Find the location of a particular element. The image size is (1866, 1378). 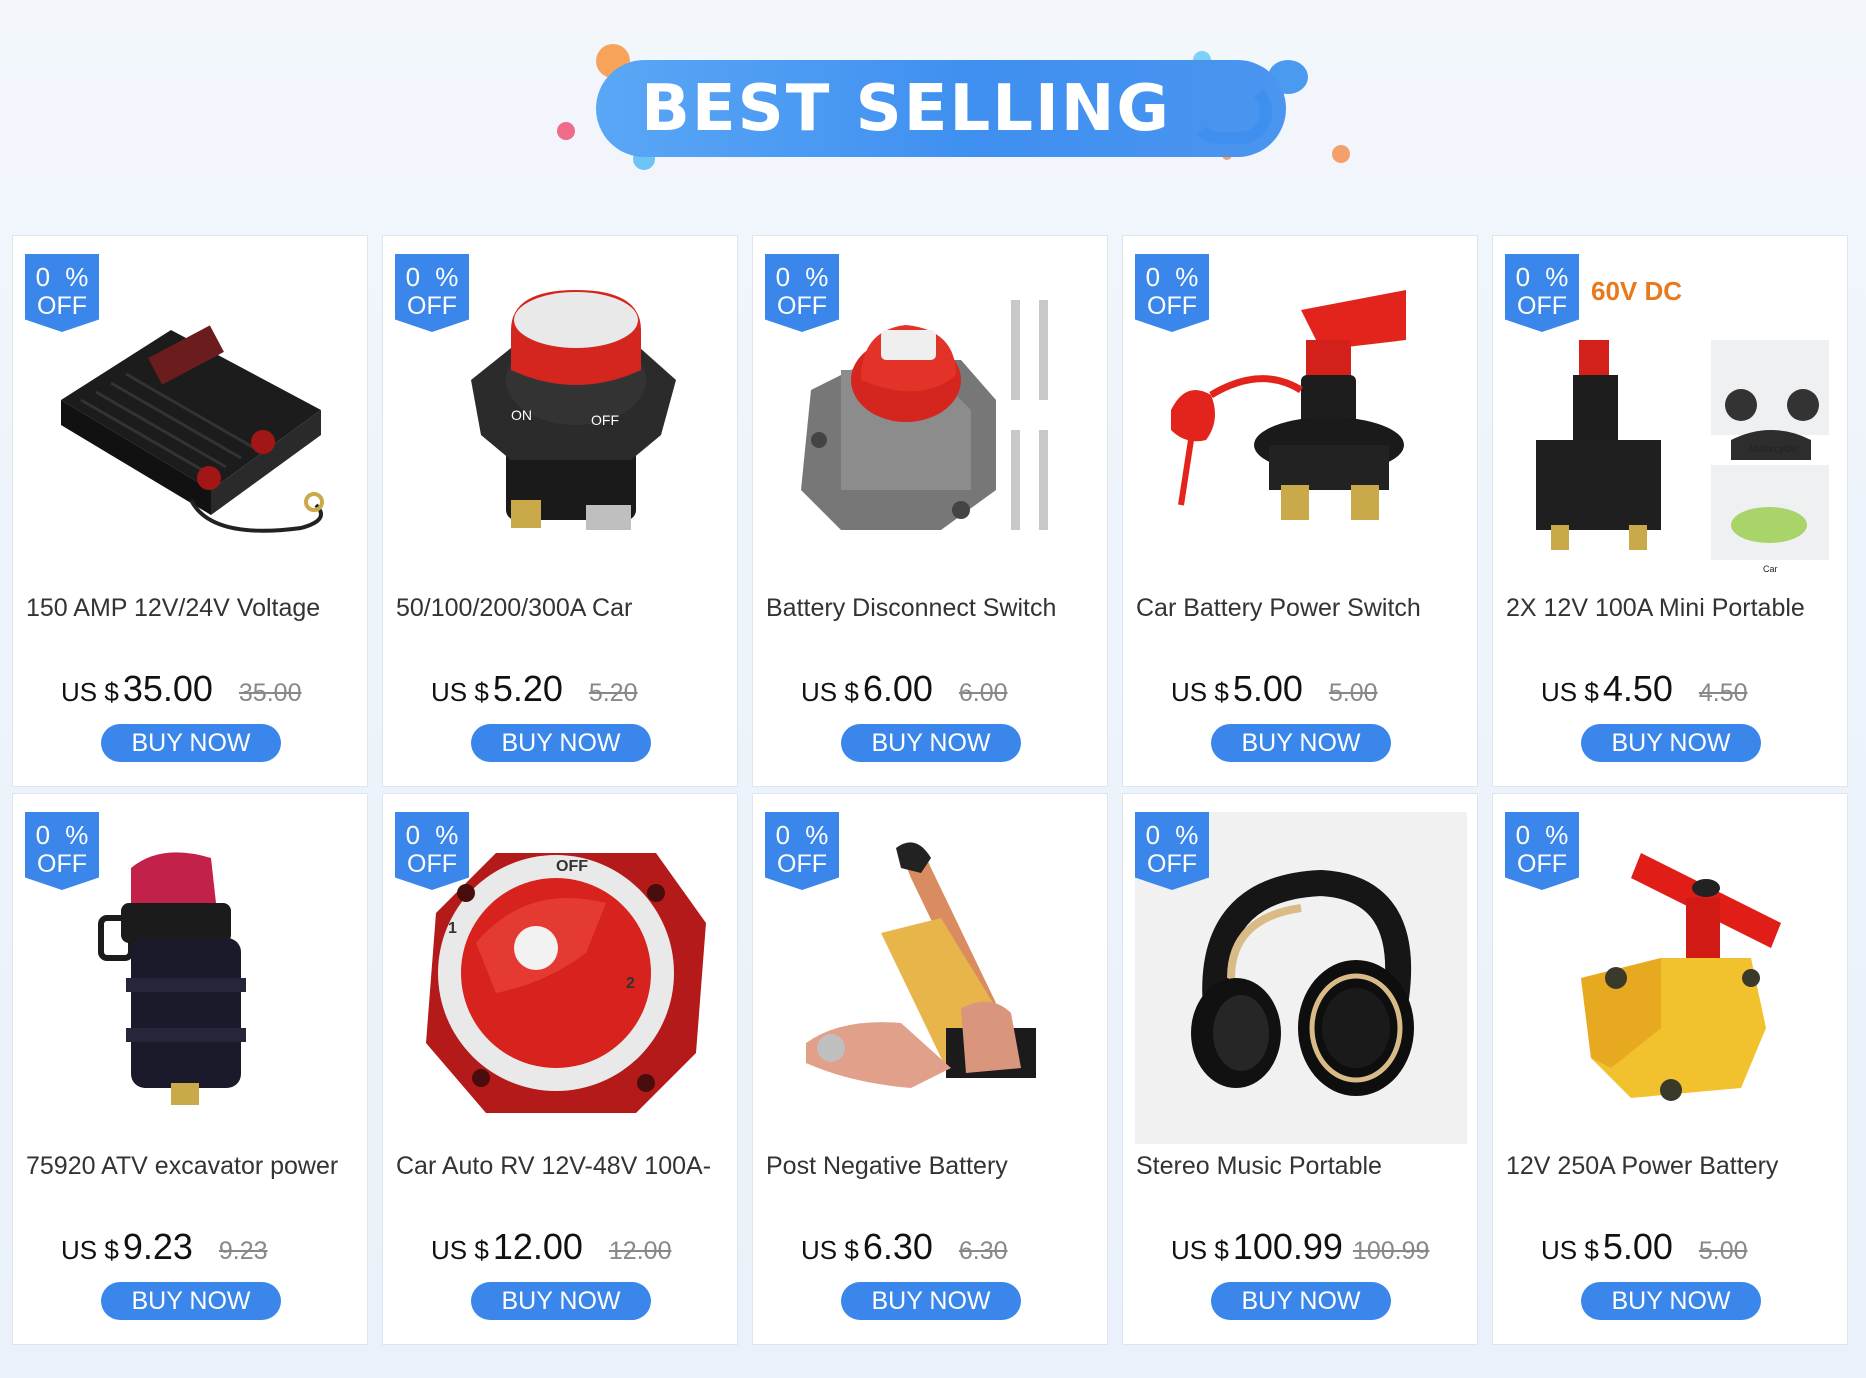

price: 4.50 is located at coordinates (1637, 688).